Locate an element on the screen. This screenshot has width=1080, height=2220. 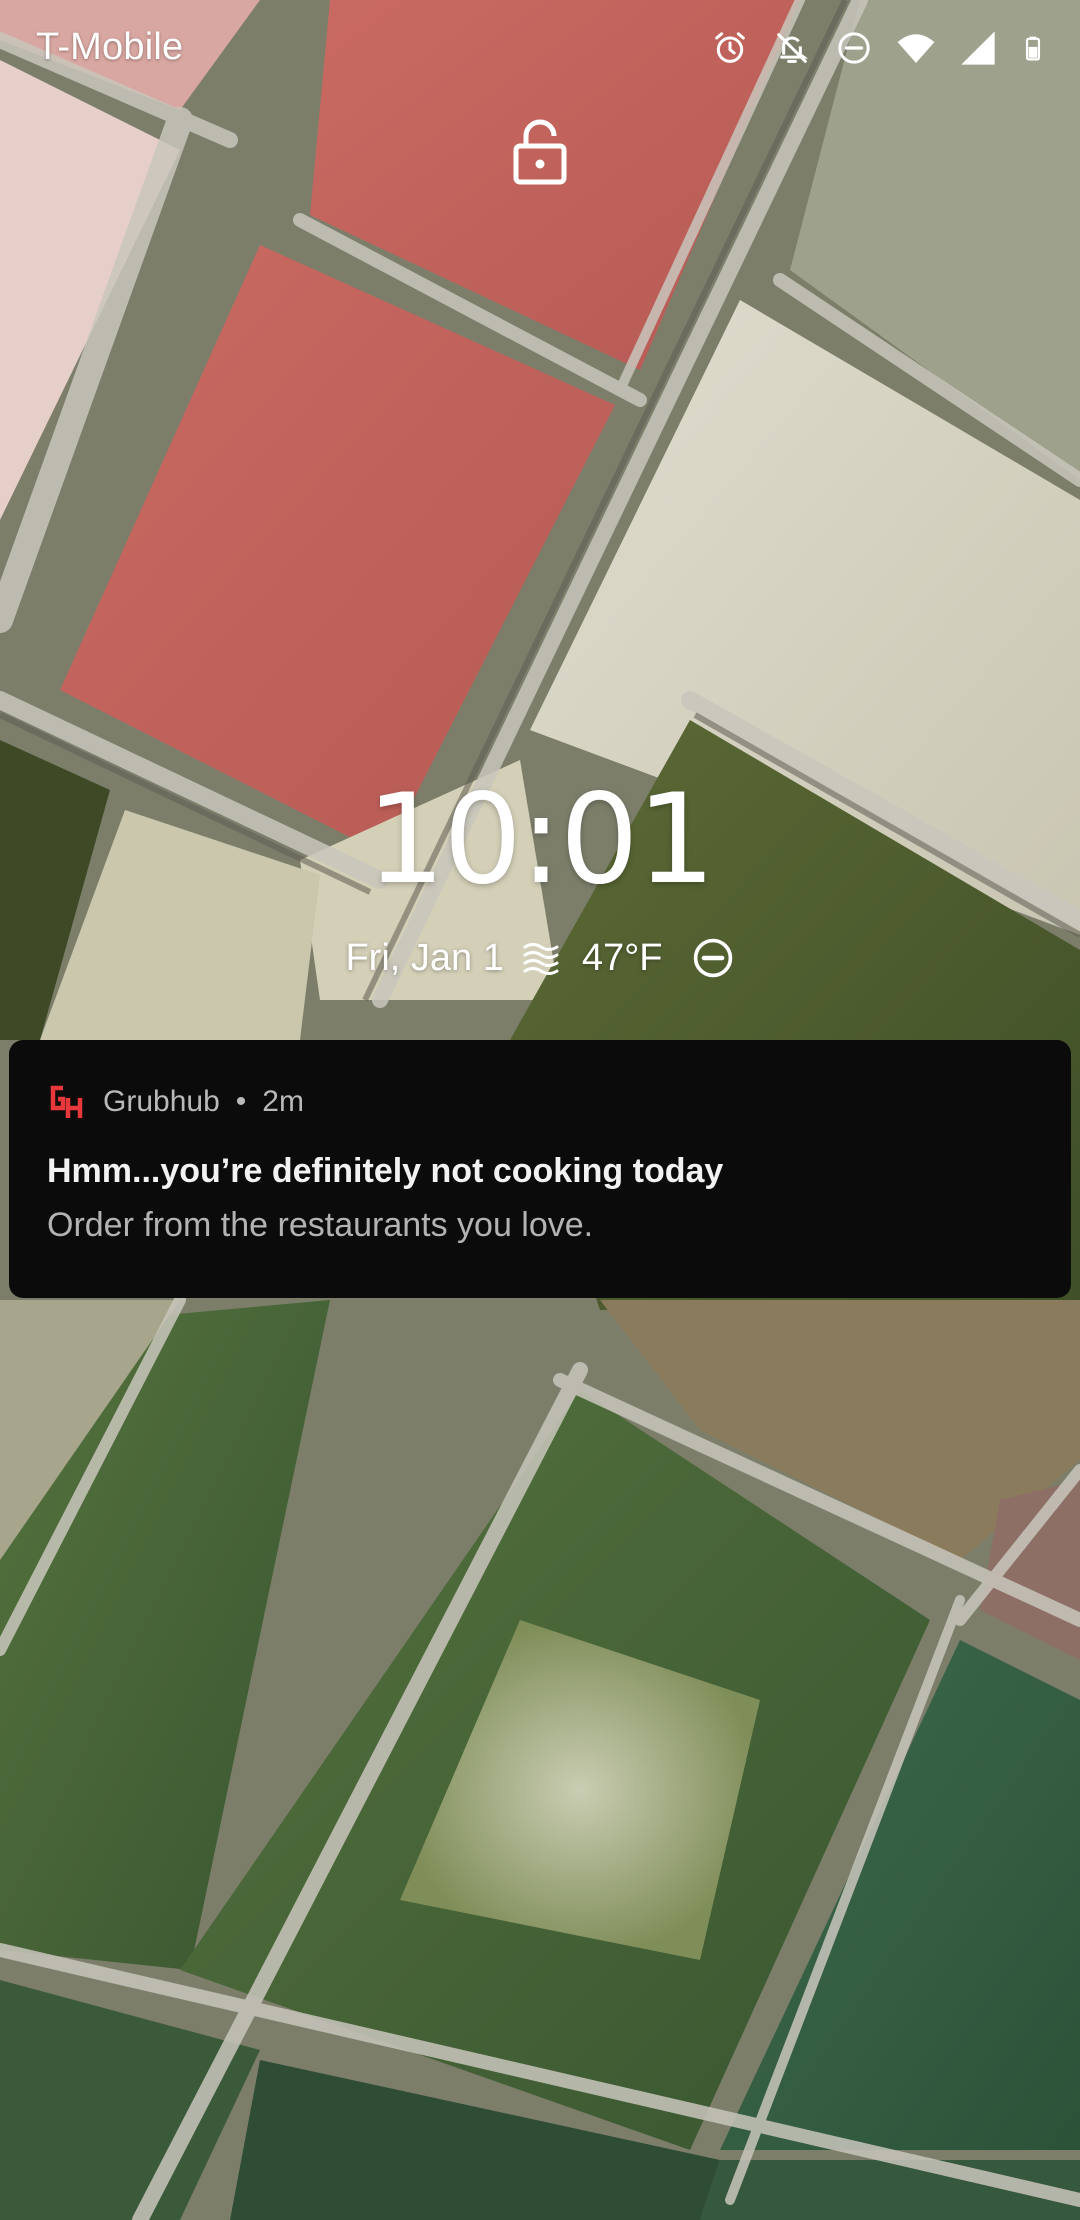
lock-screen-clock: 10:01 is located at coordinates (540, 840).